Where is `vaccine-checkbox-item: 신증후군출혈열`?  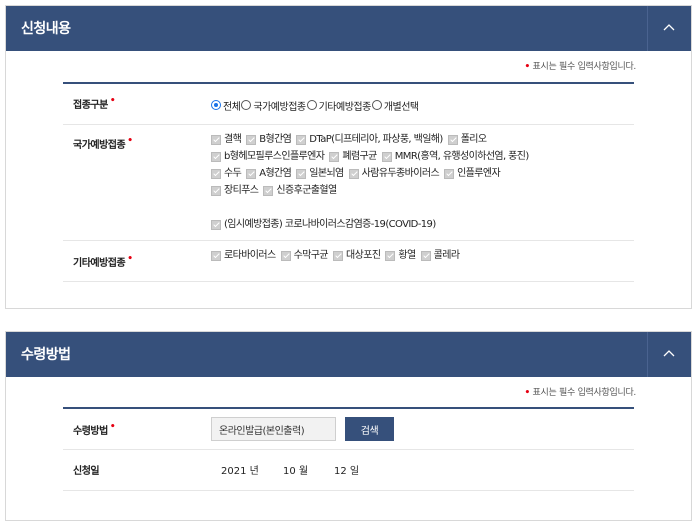
vaccine-checkbox-item: 신증후군출혈열 is located at coordinates (300, 190).